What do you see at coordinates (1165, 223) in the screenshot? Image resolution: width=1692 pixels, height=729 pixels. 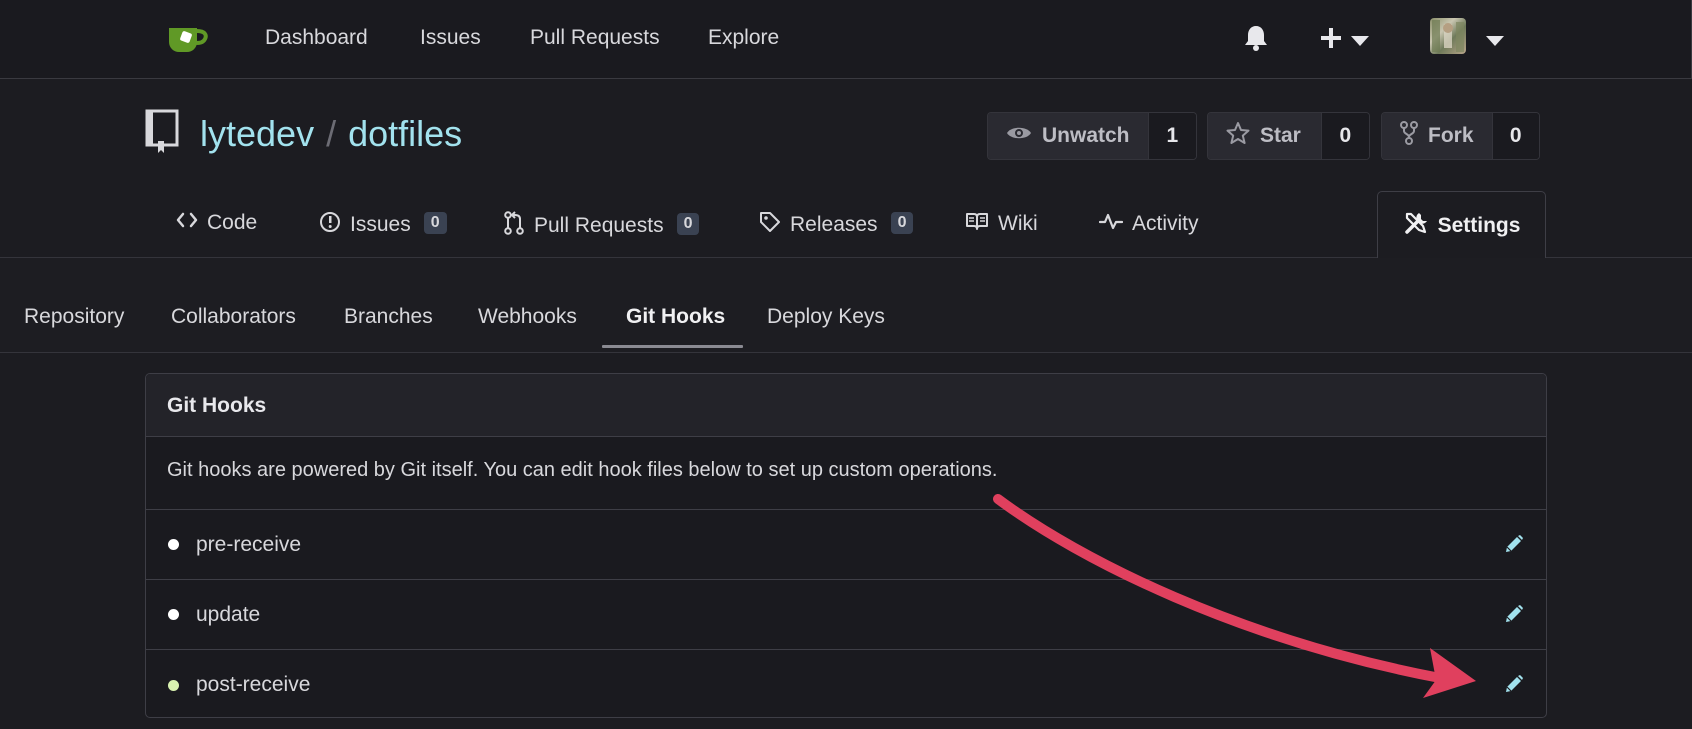 I see `tab-activity-label: Activity` at bounding box center [1165, 223].